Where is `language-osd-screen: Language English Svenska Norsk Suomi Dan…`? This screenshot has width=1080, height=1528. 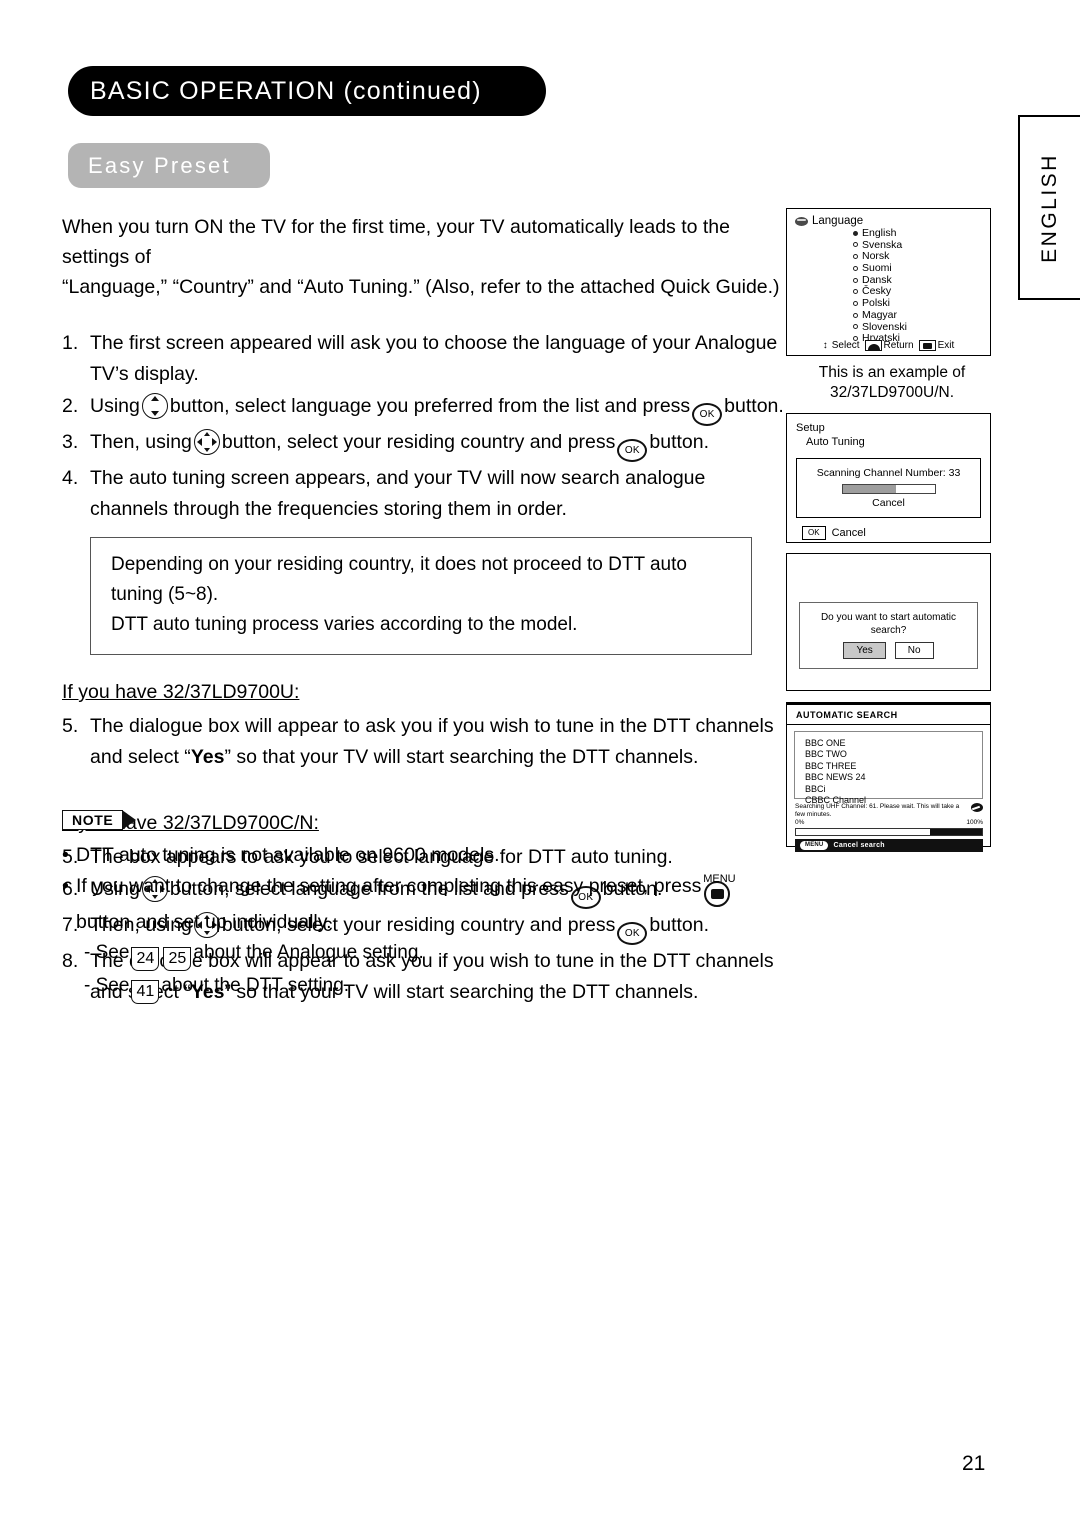
language-osd-screen: Language English Svenska Norsk Suomi Dan… is located at coordinates (888, 282).